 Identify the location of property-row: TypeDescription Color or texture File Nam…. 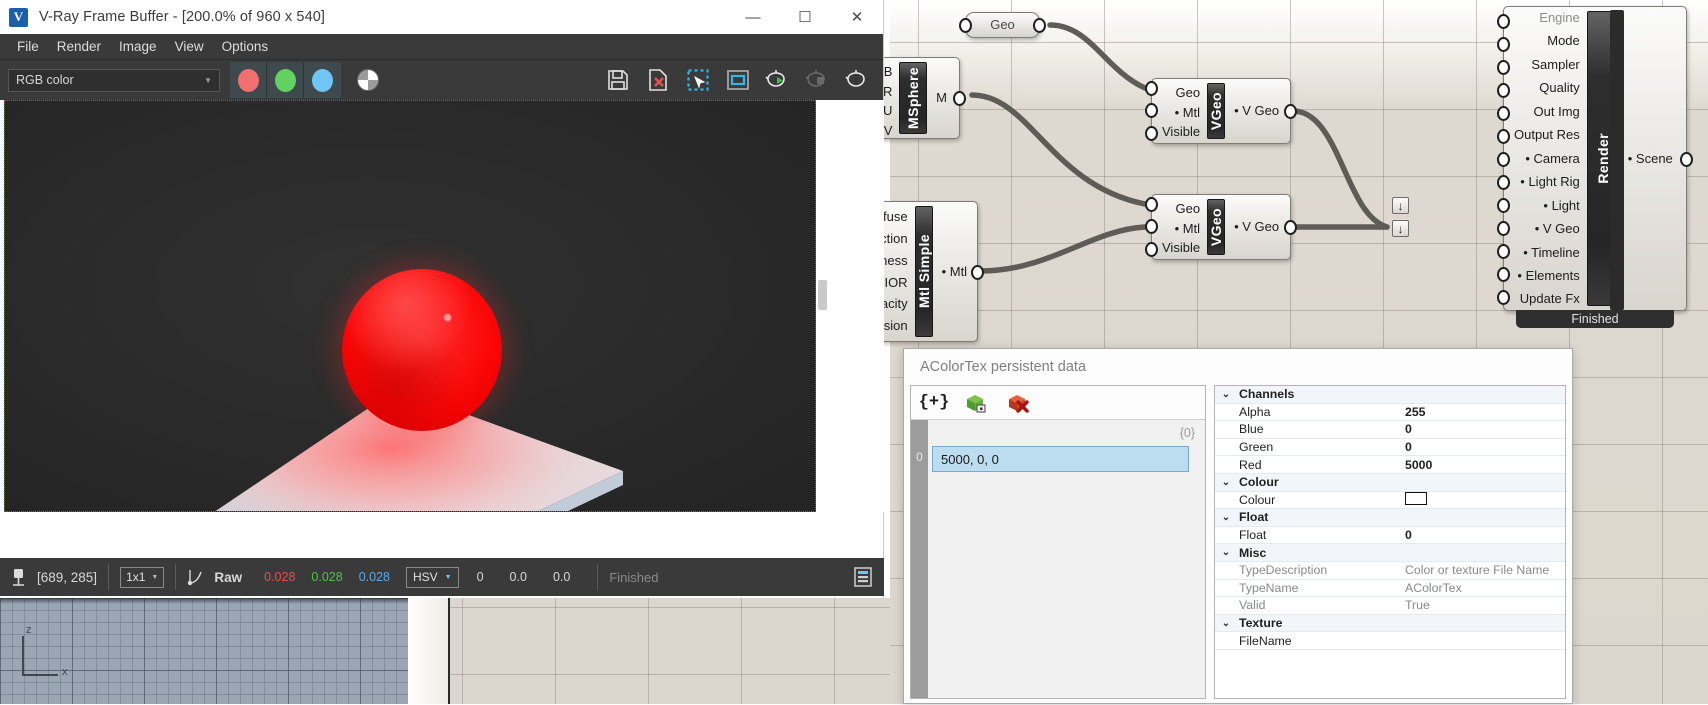
(1390, 570).